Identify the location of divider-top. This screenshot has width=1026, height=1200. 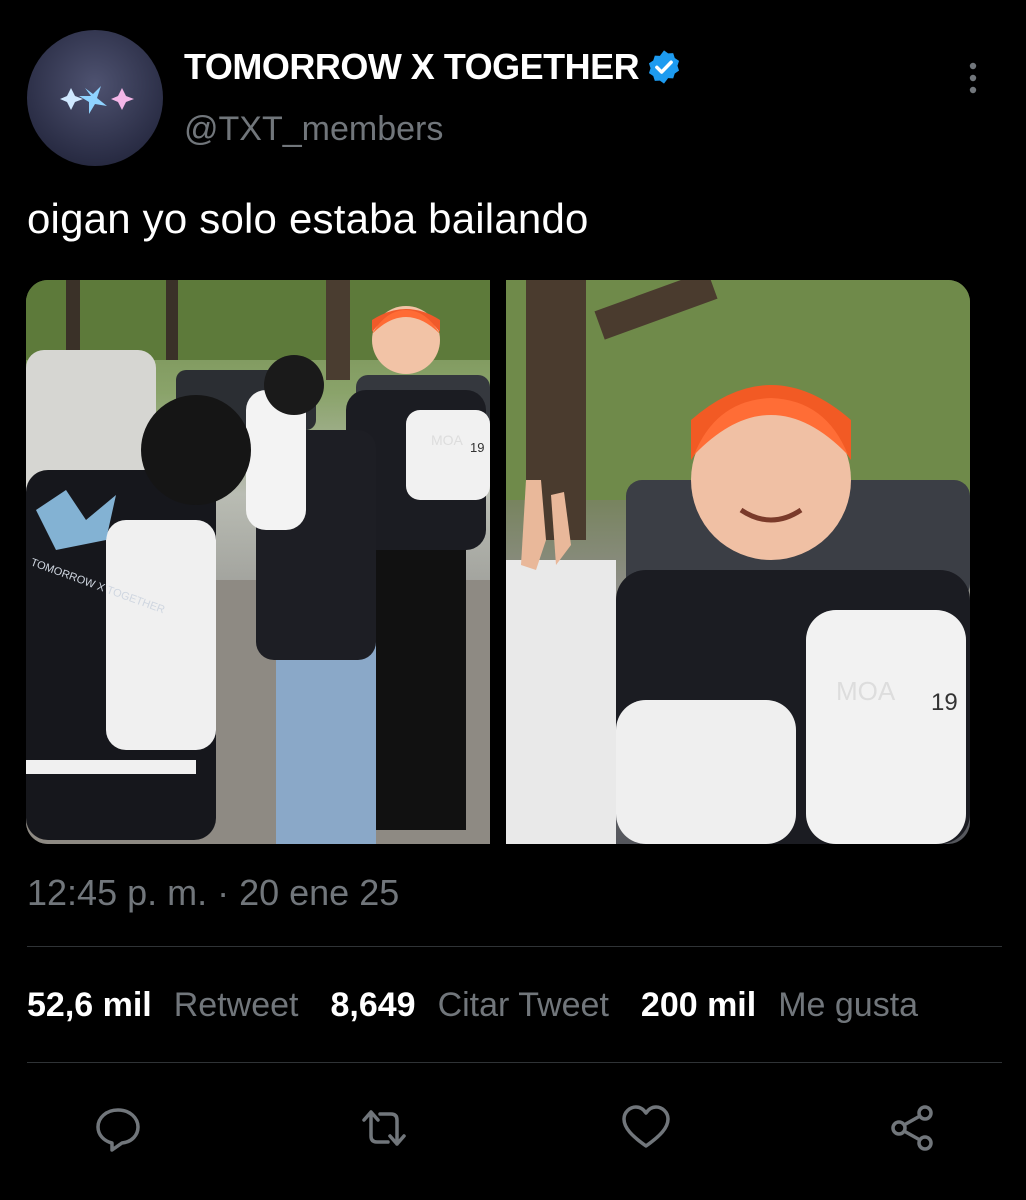
(514, 946).